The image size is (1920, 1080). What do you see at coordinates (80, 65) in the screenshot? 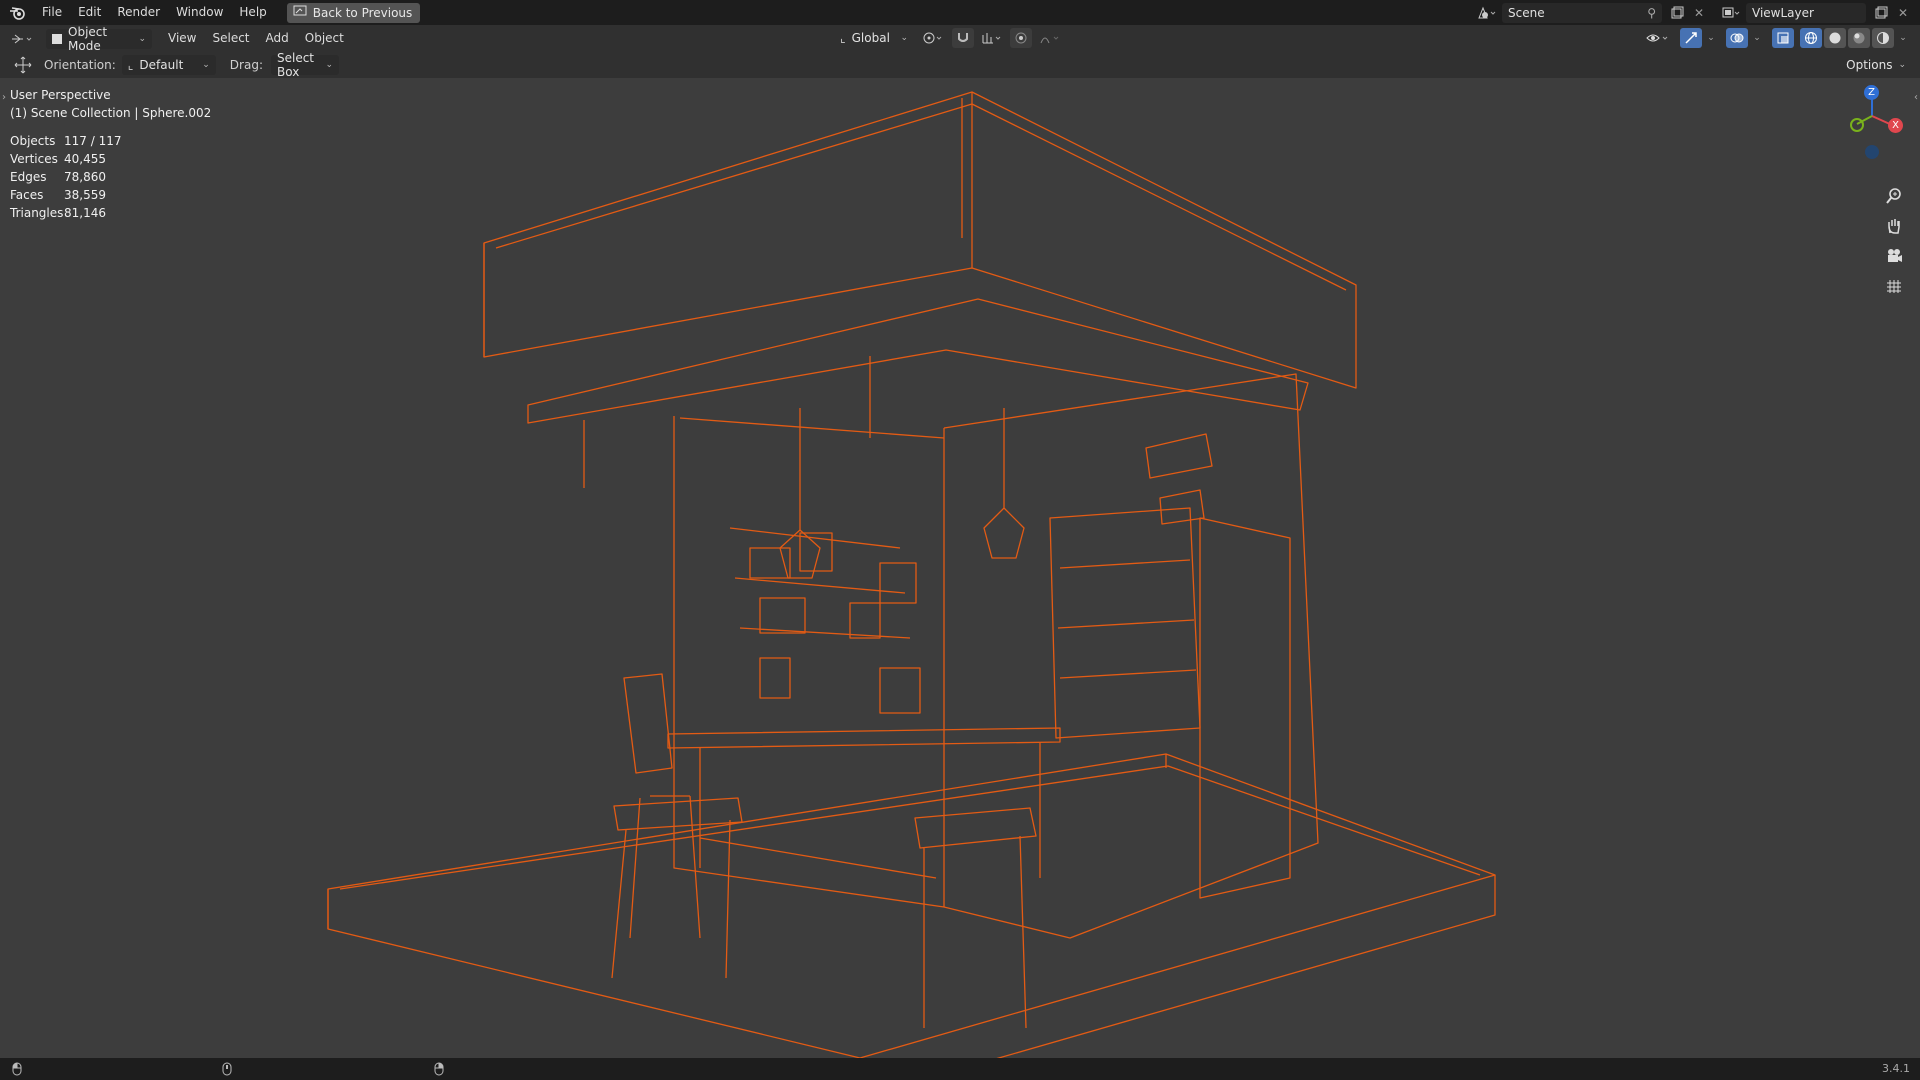
I see `orientation-label: Orientation:` at bounding box center [80, 65].